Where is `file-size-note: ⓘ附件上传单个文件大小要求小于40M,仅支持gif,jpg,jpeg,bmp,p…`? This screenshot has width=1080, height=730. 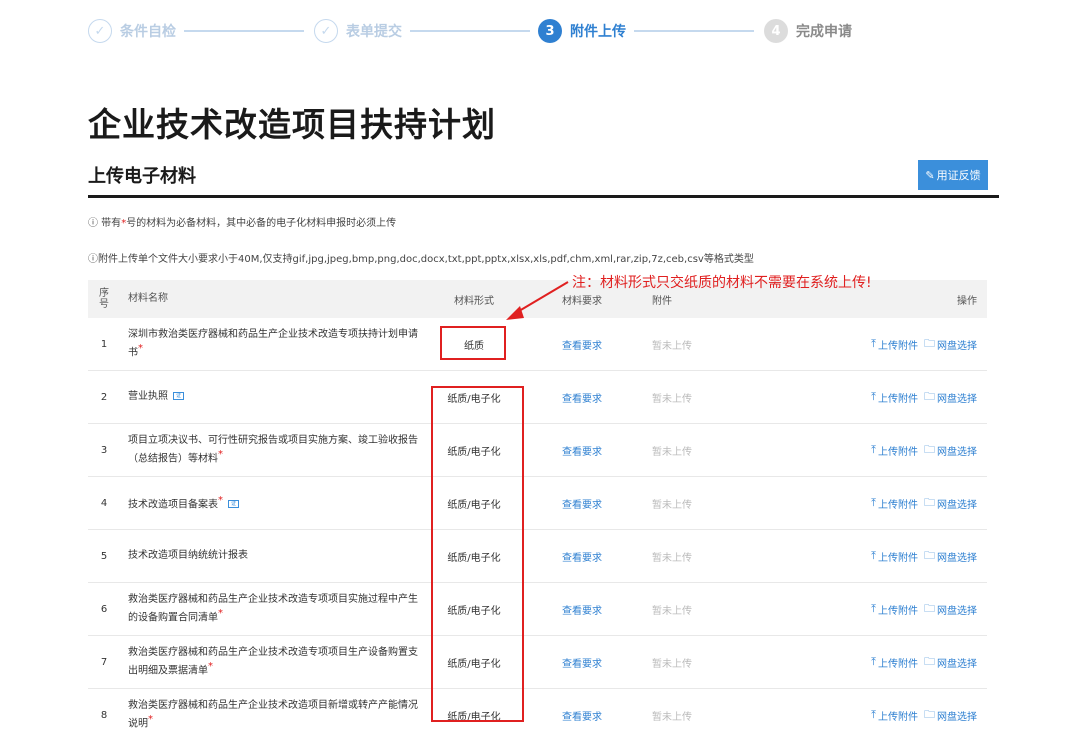 file-size-note: ⓘ附件上传单个文件大小要求小于40M,仅支持gif,jpg,jpeg,bmp,p… is located at coordinates (421, 259).